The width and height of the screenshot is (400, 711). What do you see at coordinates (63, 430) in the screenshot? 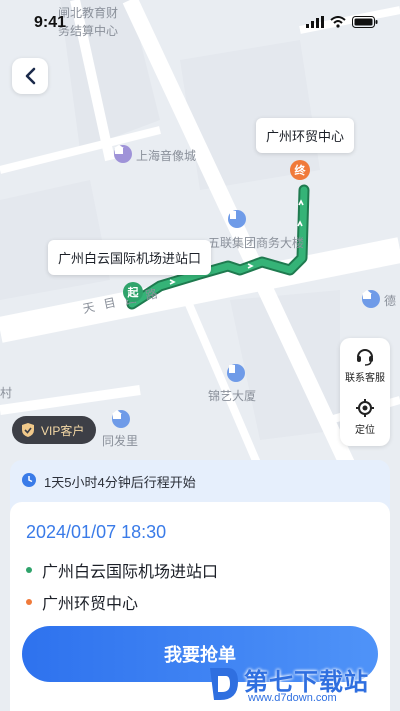
I see `vip-label: VIP客户` at bounding box center [63, 430].